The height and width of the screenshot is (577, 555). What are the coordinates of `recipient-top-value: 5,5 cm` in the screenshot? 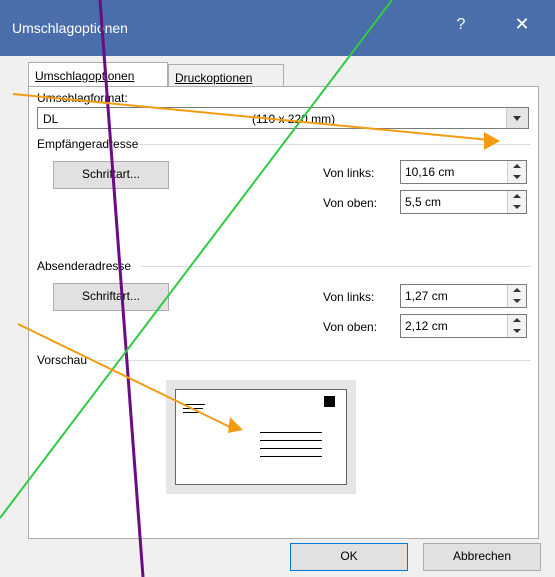 It's located at (423, 202).